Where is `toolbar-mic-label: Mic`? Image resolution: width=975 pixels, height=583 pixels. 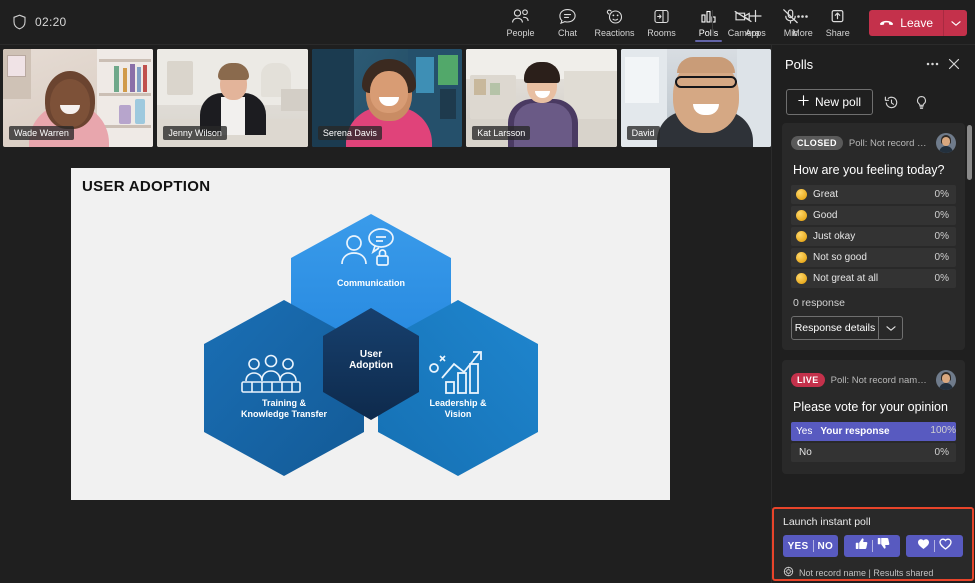
toolbar-mic-label: Mic is located at coordinates (790, 33).